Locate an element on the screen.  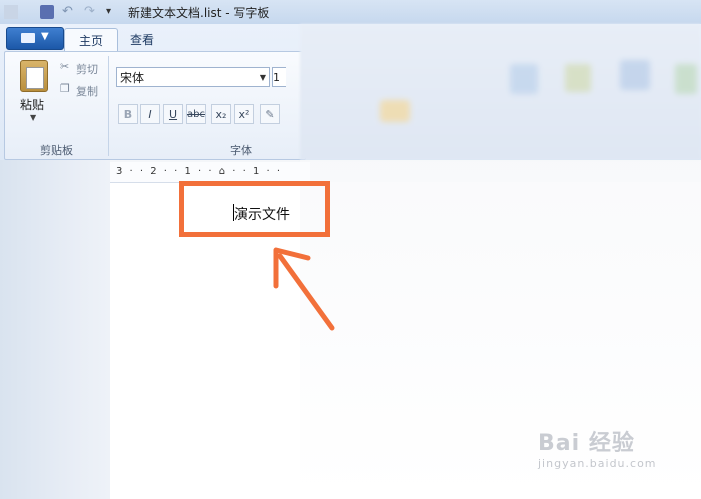
save-icon is located at coordinates (47, 12).